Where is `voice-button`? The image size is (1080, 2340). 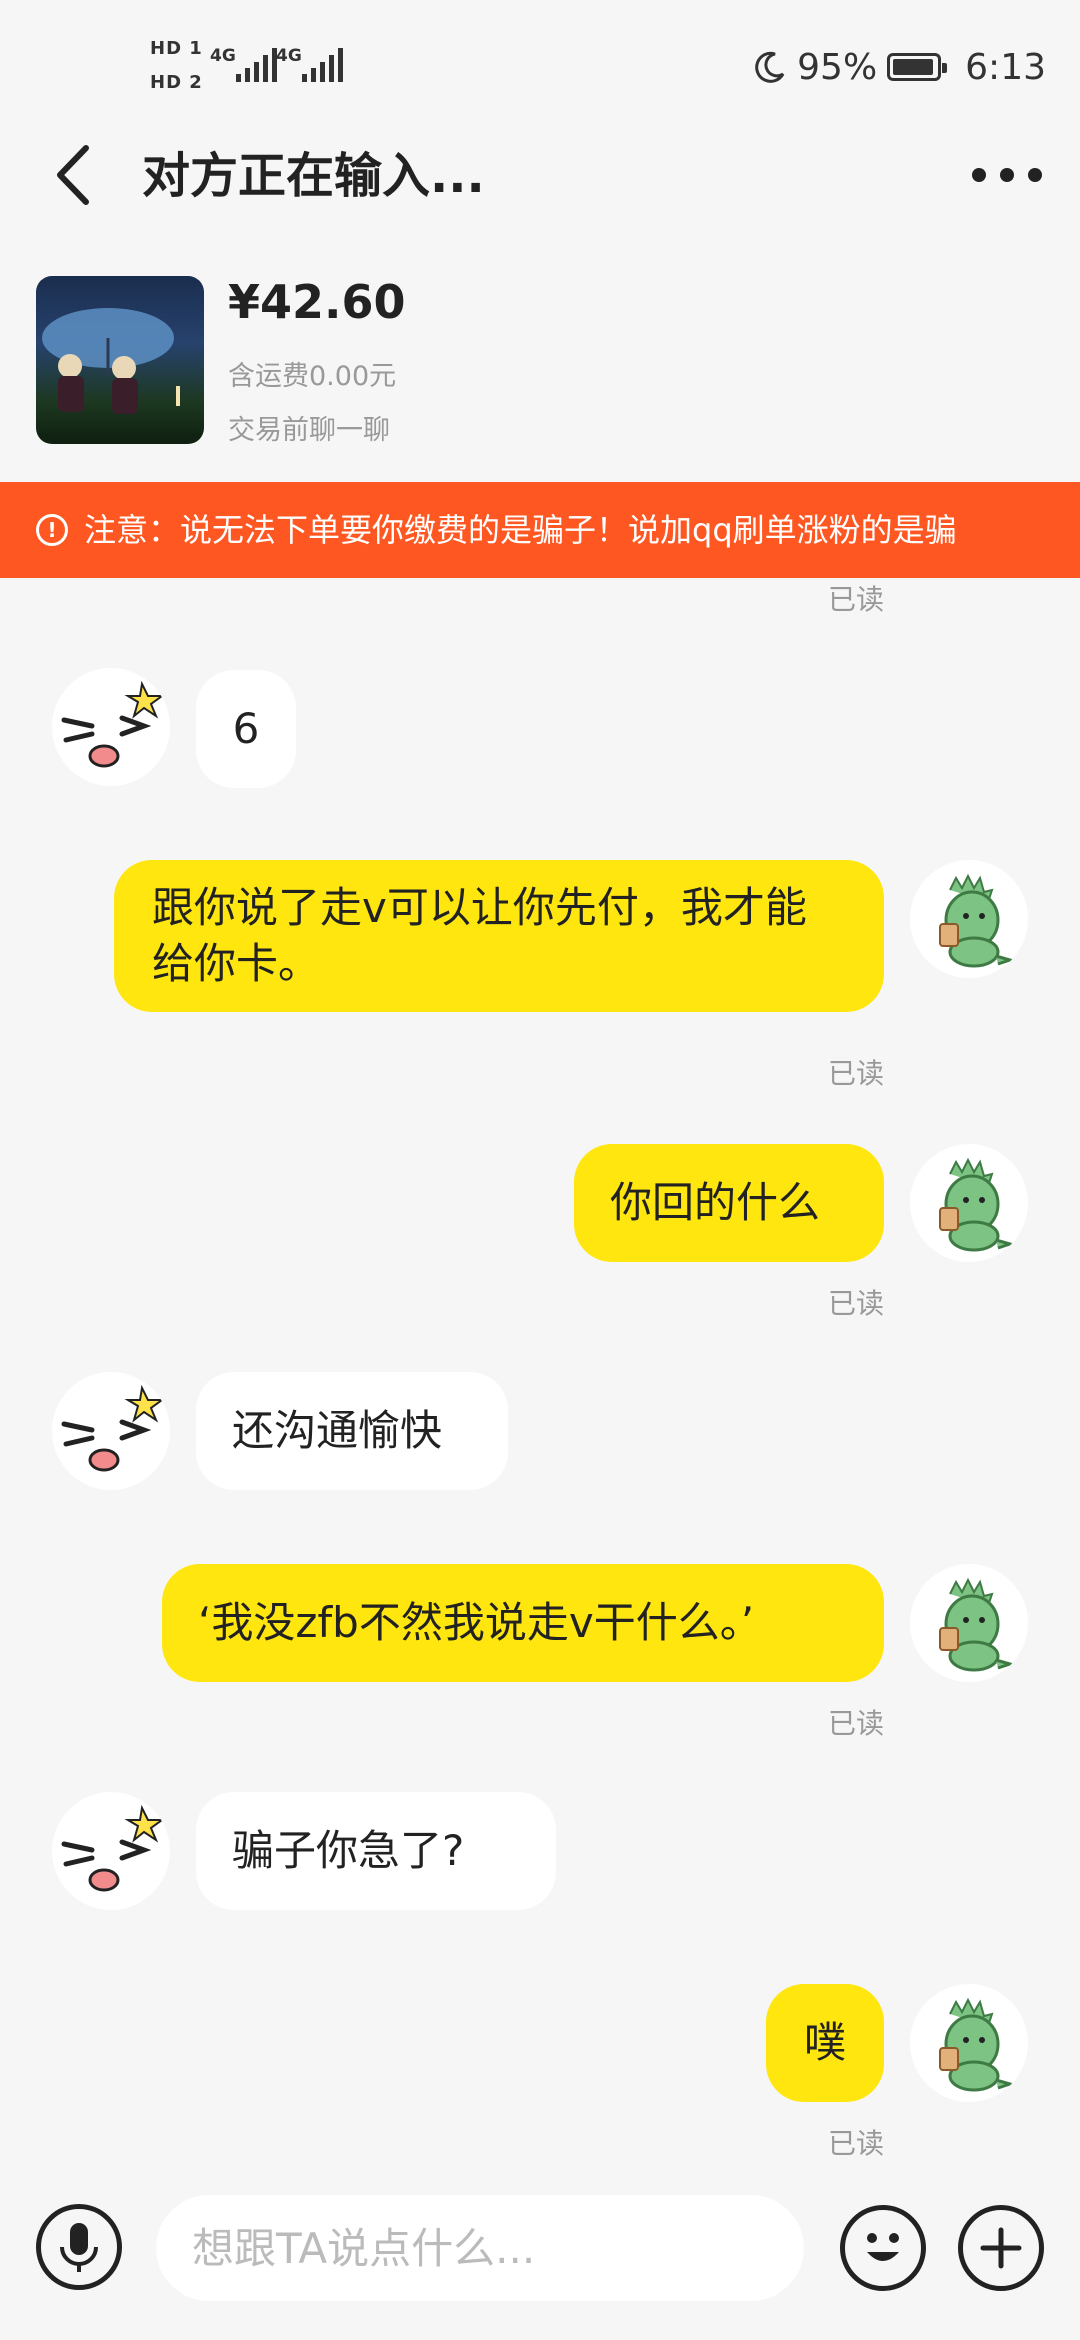 voice-button is located at coordinates (79, 2247).